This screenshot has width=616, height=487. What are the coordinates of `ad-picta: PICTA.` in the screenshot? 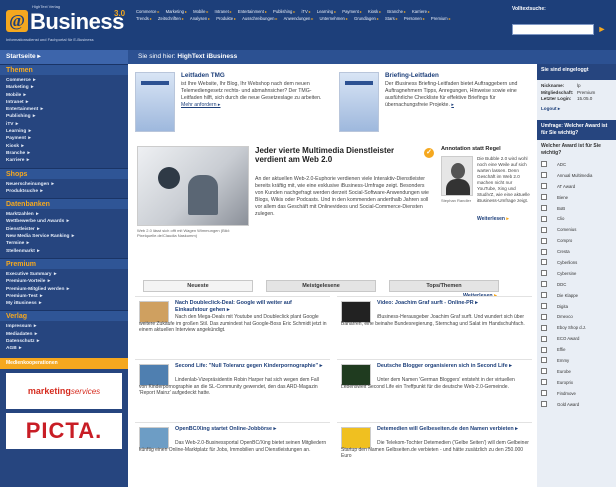 It's located at (64, 430).